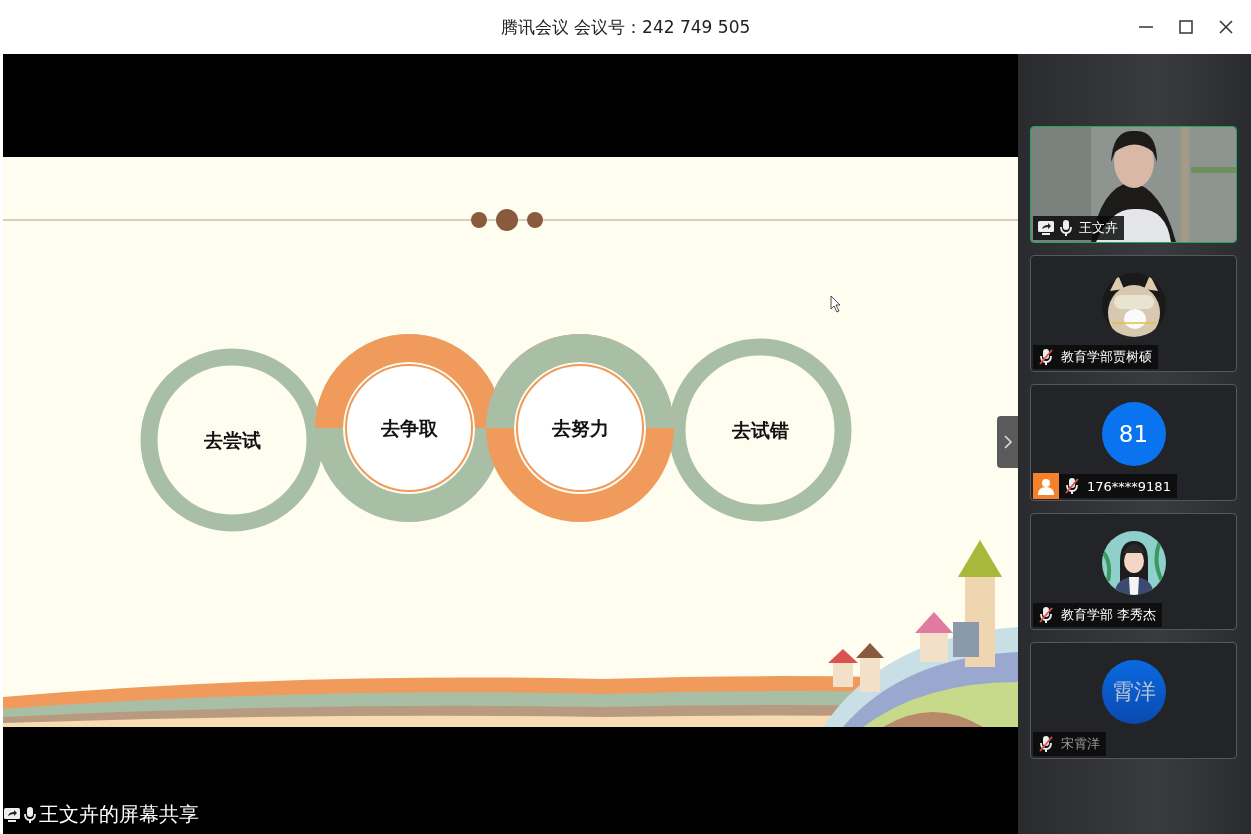 Image resolution: width=1251 pixels, height=834 pixels. I want to click on participant-name: 176****9181, so click(1129, 486).